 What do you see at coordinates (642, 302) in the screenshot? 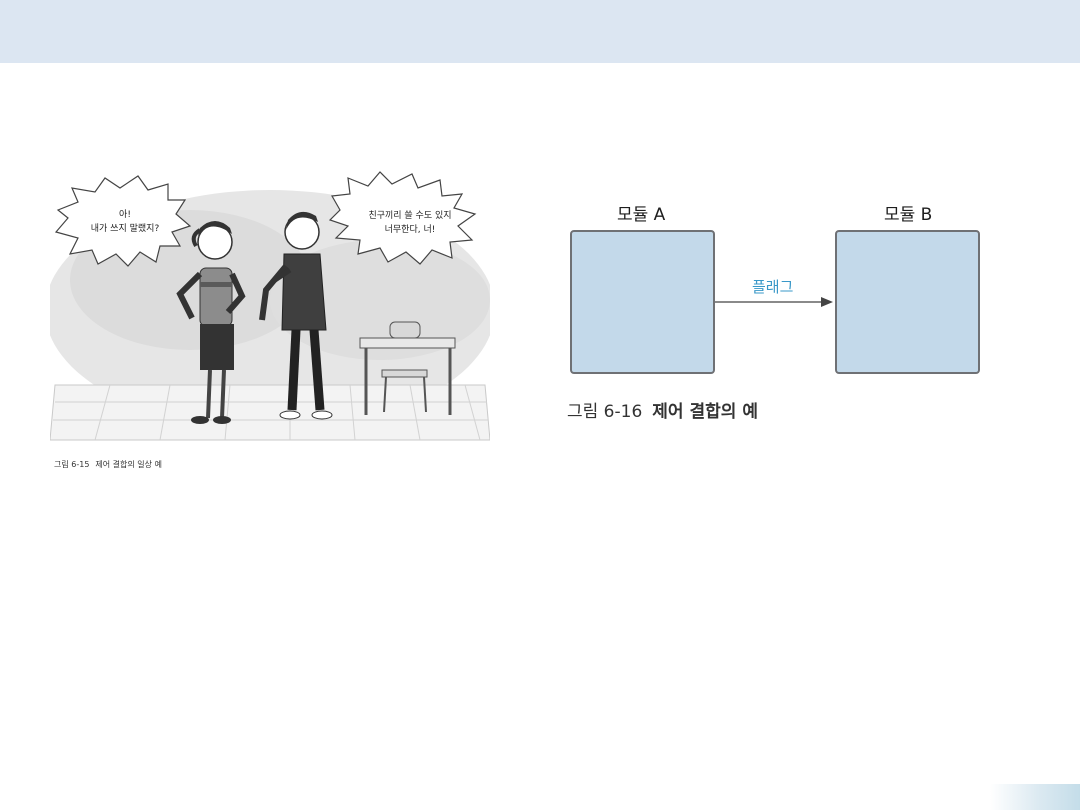
I see `module-a-box` at bounding box center [642, 302].